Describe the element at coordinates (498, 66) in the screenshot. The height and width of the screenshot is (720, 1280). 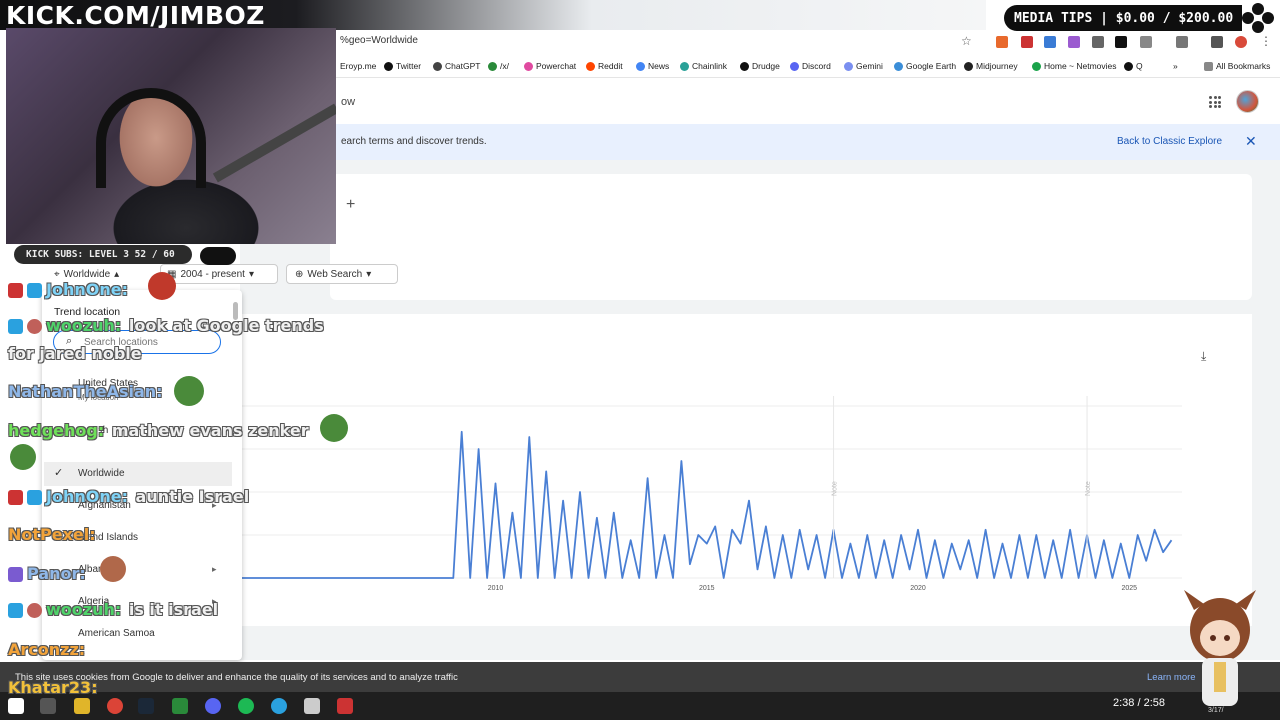
I see `bookmark: /x/` at that location.